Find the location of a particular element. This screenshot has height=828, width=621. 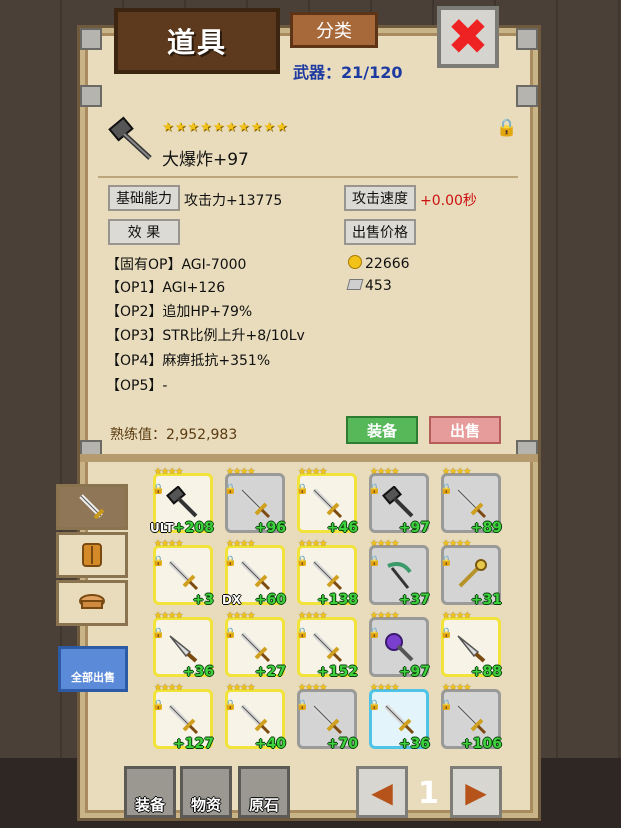

inventory-slot: ★★★★ 🔒 +40 is located at coordinates (255, 717).